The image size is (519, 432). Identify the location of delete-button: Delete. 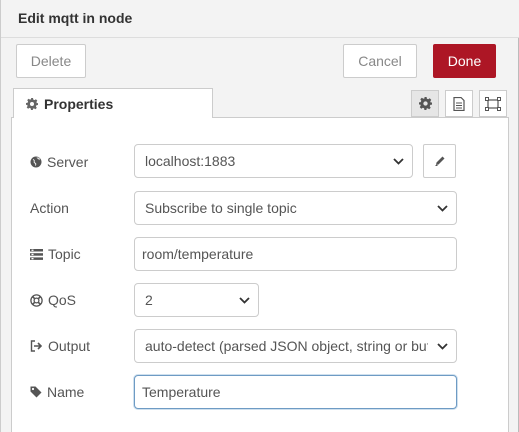
(51, 61).